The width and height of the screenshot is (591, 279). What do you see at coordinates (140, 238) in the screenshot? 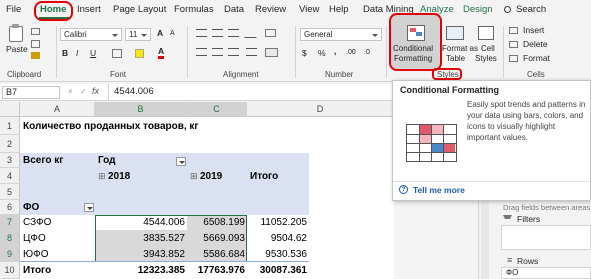
I see `cell-b8: 3835.527` at bounding box center [140, 238].